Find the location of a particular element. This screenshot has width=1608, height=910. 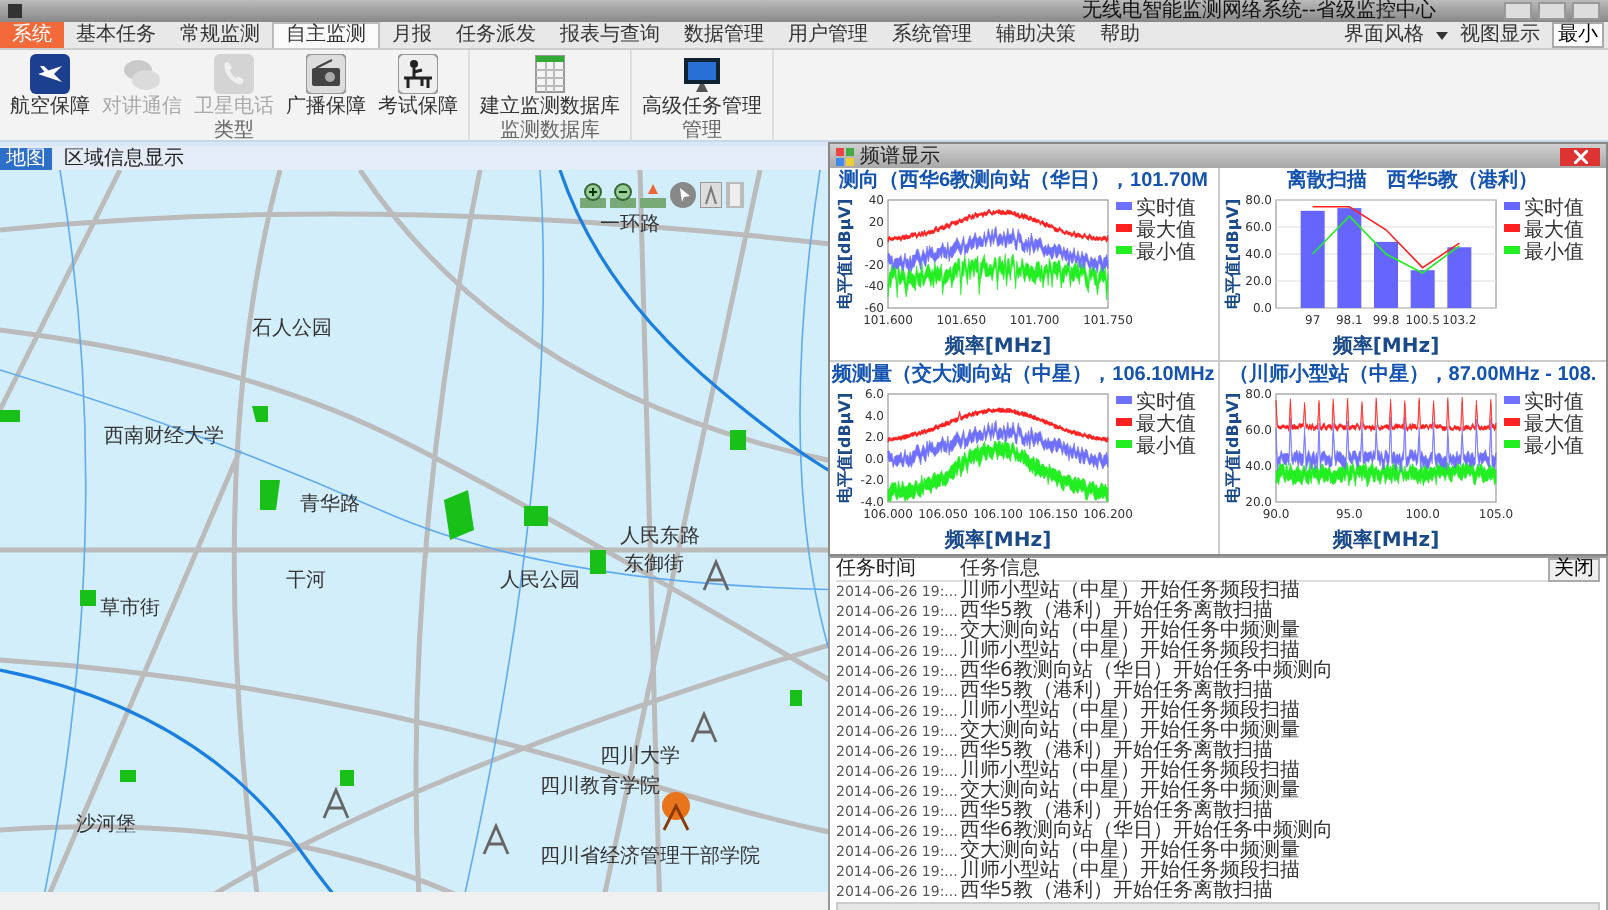

ribbon-tab: 常规监测 is located at coordinates (220, 35).